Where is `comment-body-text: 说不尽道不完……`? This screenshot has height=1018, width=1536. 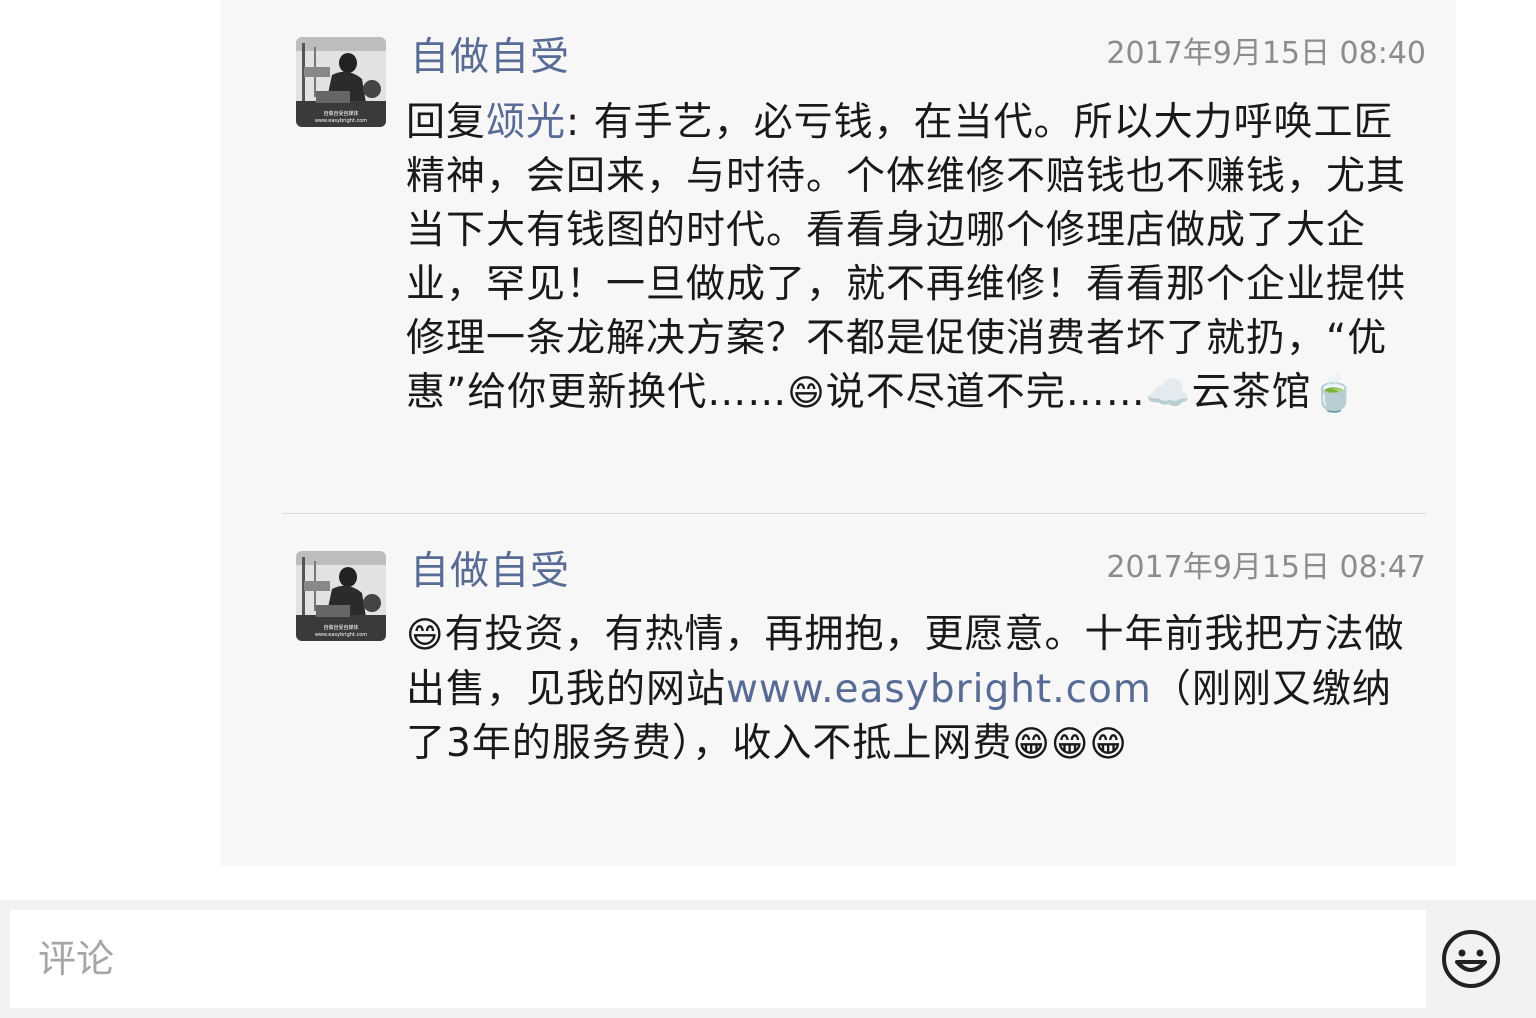 comment-body-text: 说不尽道不完…… is located at coordinates (985, 392).